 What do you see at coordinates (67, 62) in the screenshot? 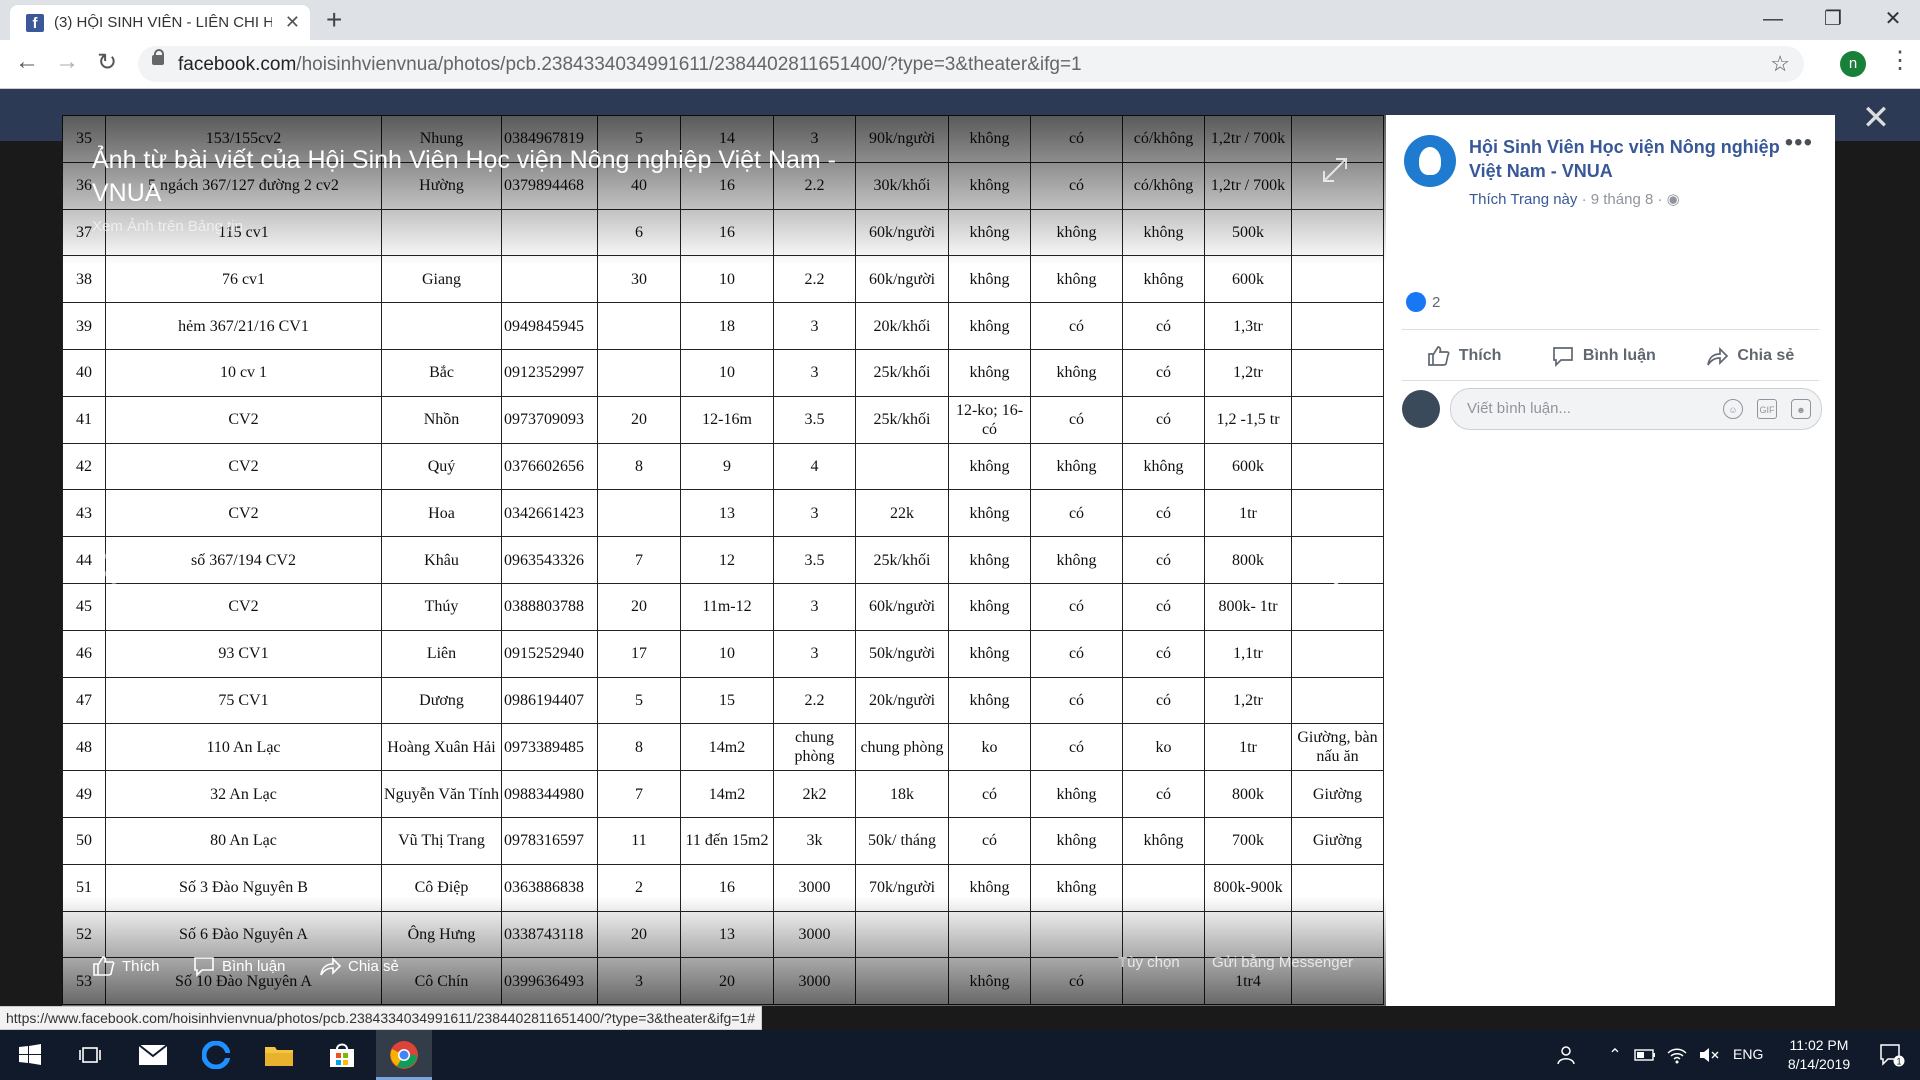
I see `forward-arrow-icon: →` at bounding box center [67, 62].